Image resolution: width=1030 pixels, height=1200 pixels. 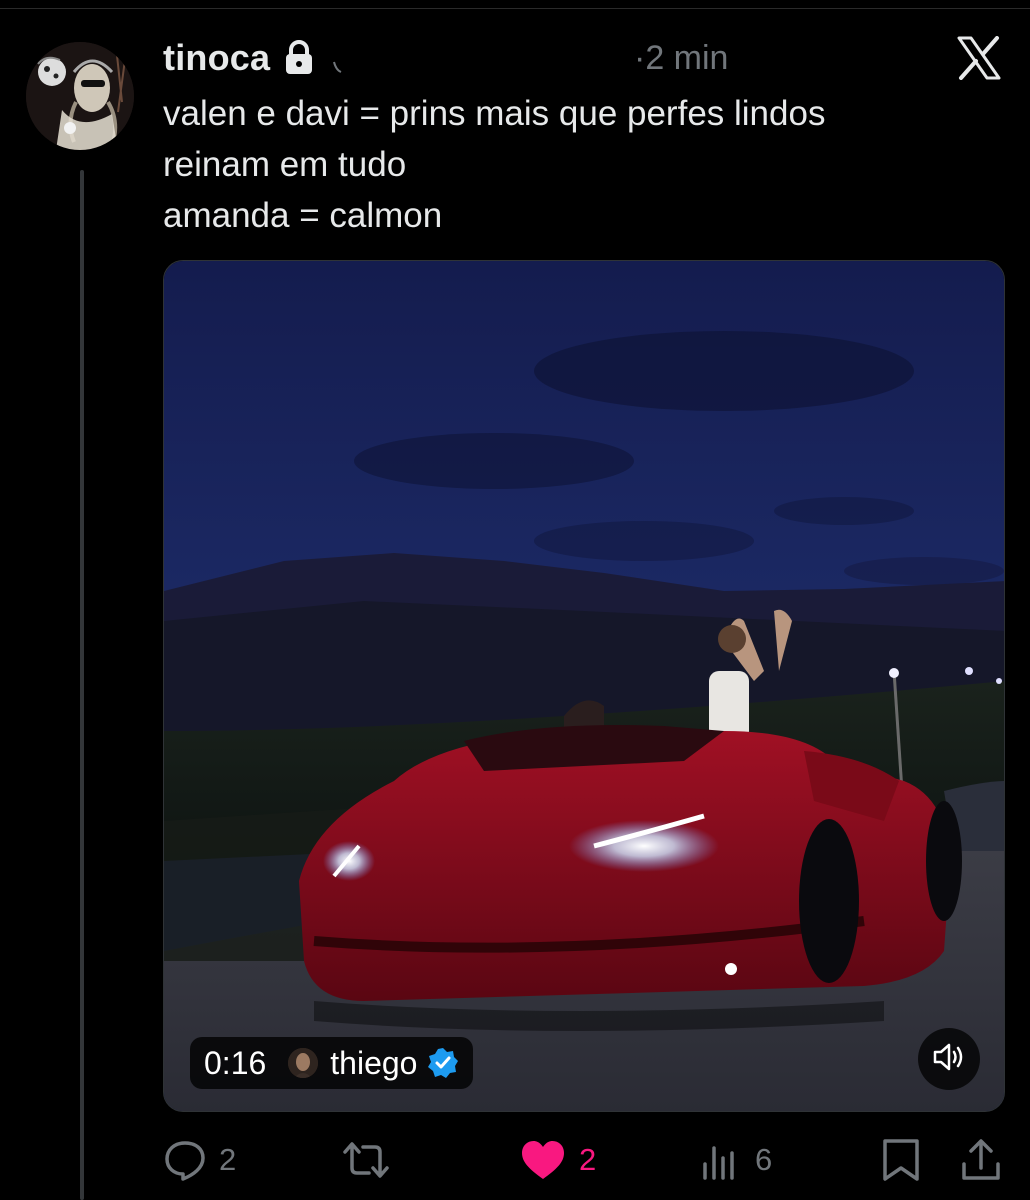 I want to click on bookmark-button, so click(x=901, y=1160).